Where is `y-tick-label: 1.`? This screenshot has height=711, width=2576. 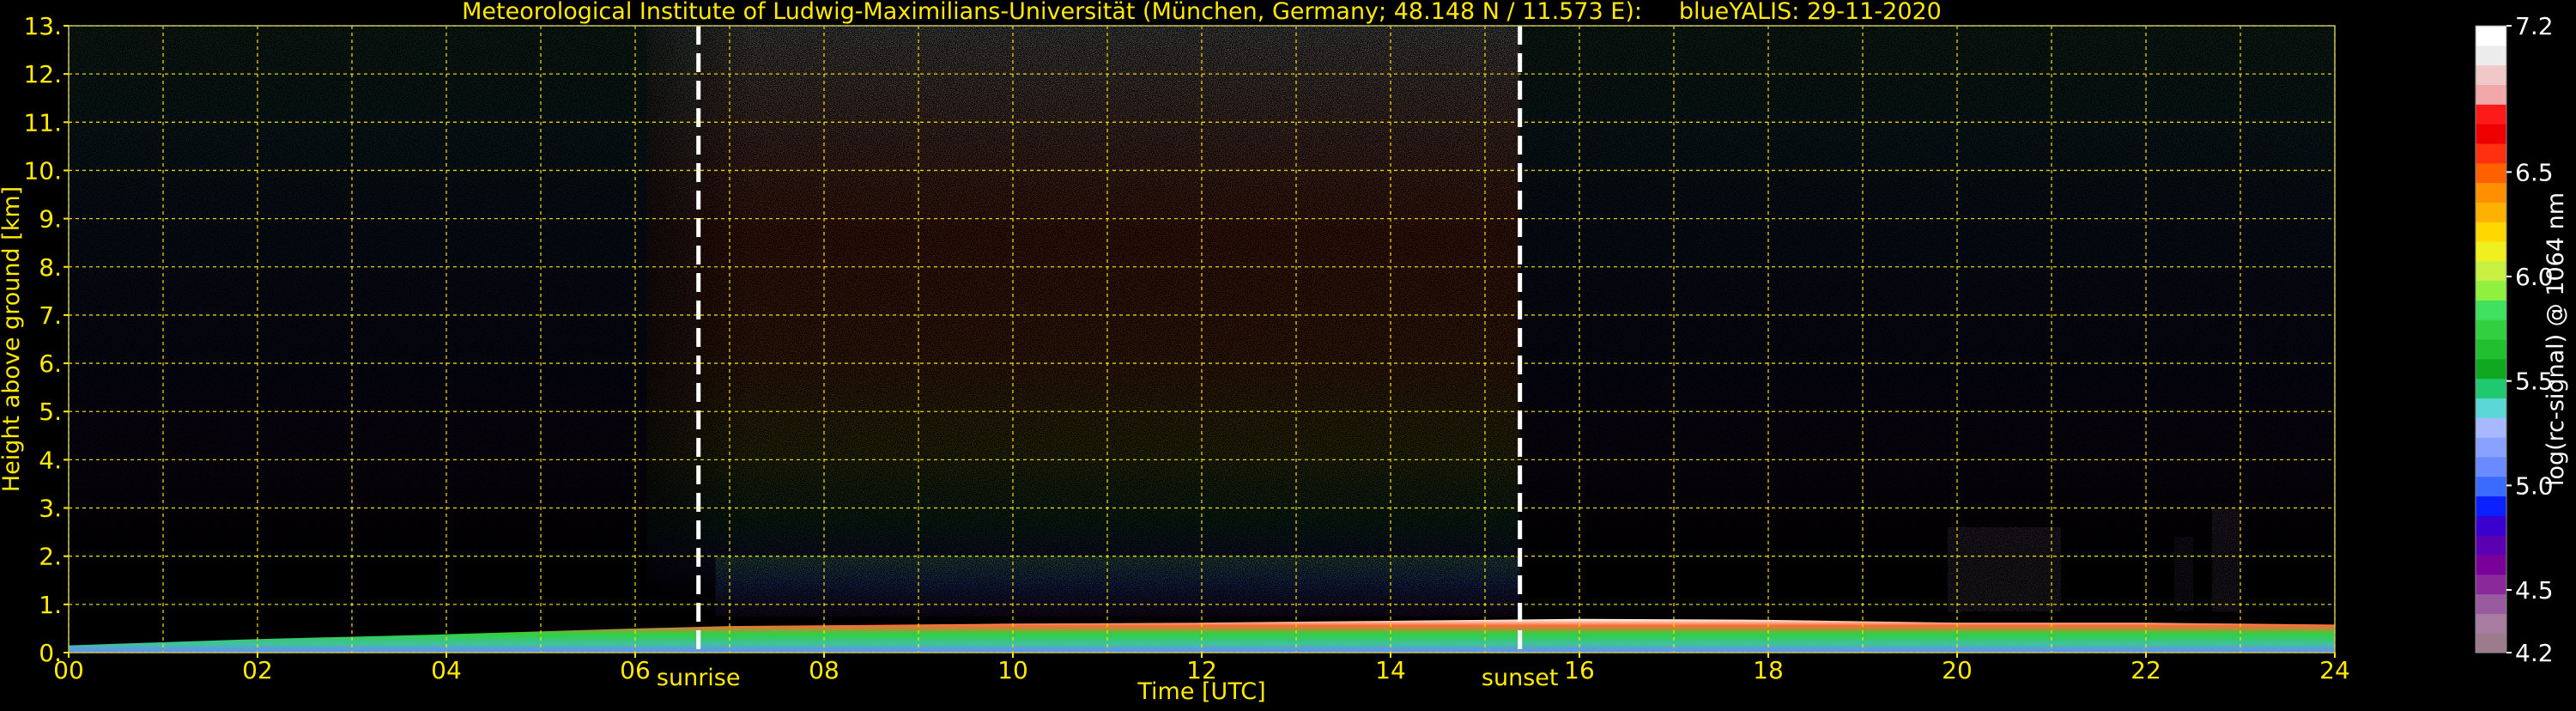
y-tick-label: 1. is located at coordinates (50, 605).